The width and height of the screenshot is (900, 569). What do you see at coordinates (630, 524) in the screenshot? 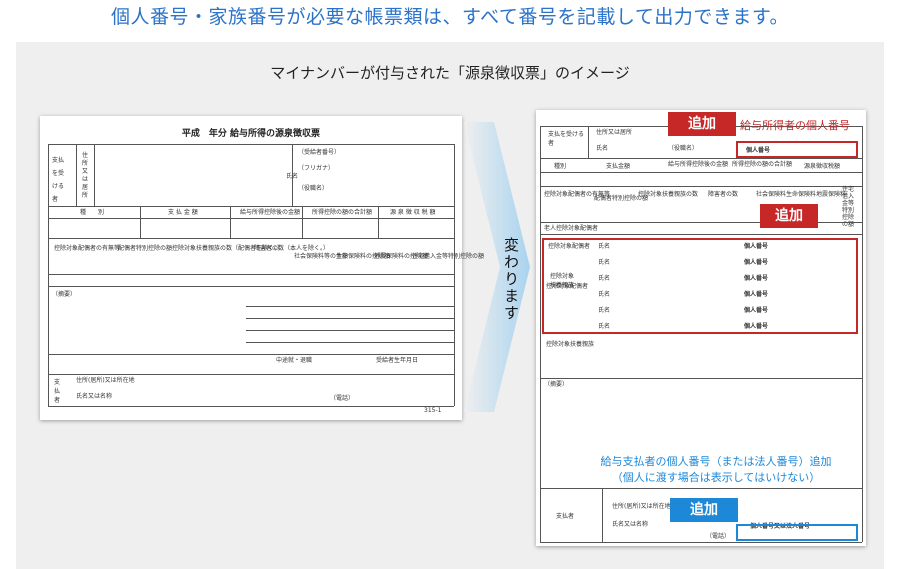
I see `new-payer-name: 氏名又は名称` at bounding box center [630, 524].